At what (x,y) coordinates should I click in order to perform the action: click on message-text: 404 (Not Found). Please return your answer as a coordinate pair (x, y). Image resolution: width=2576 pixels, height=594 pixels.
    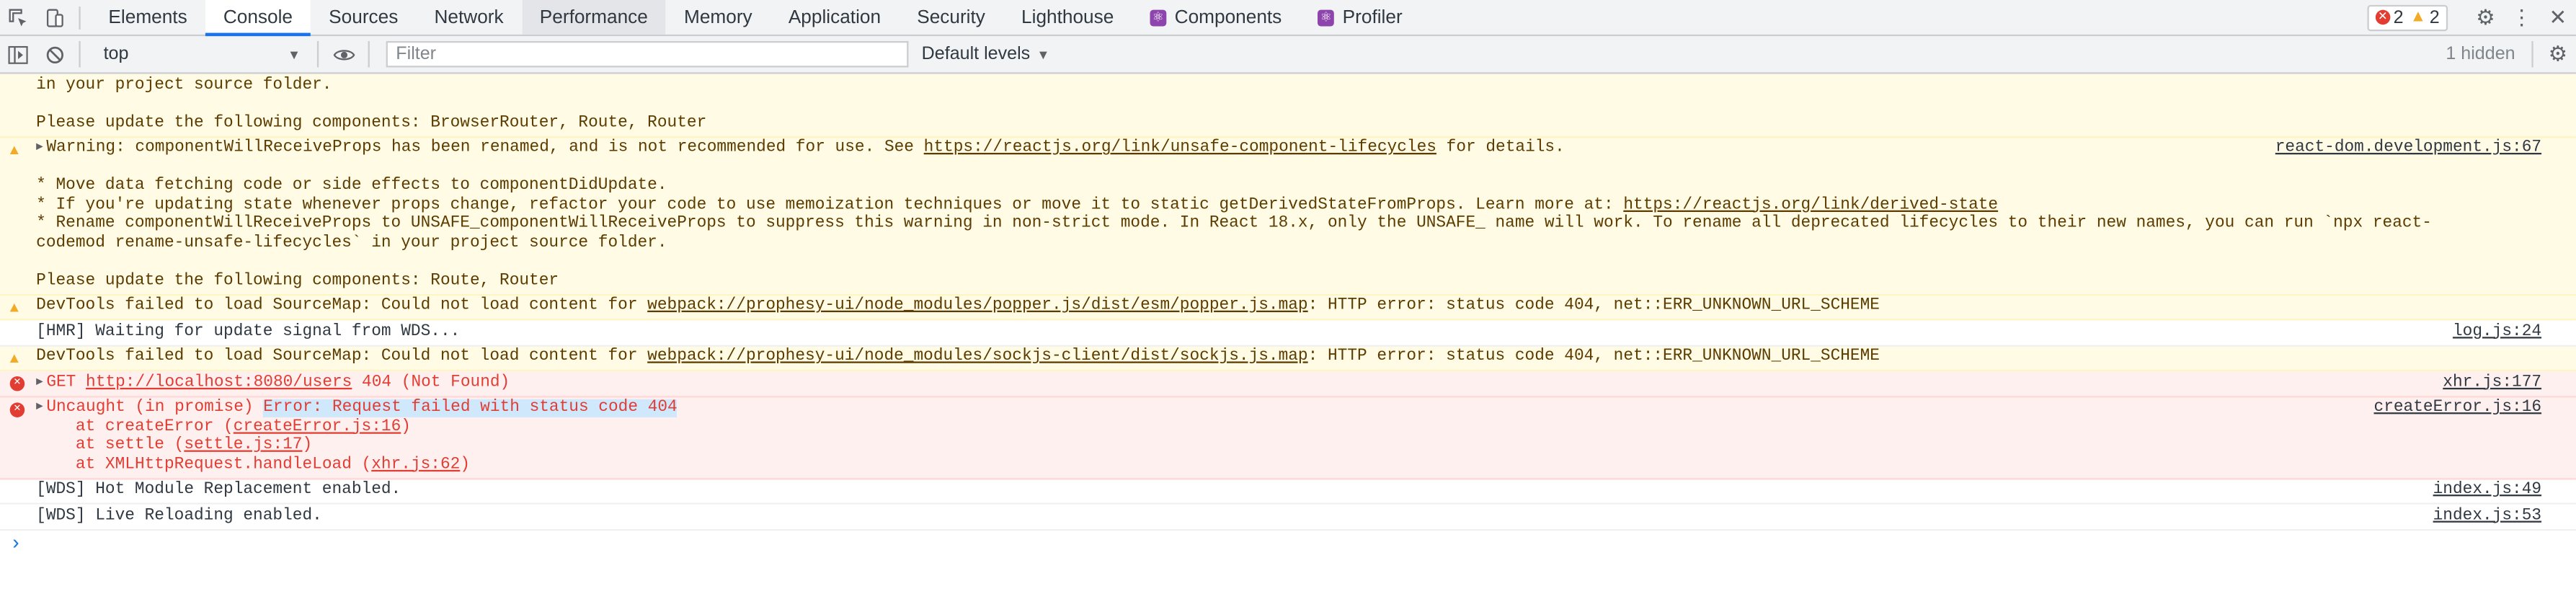
    Looking at the image, I should click on (431, 382).